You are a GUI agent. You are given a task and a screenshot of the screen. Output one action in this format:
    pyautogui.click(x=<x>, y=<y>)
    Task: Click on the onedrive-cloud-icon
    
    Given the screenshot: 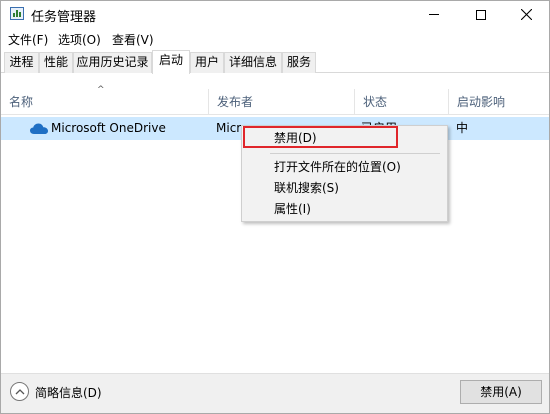 What is the action you would take?
    pyautogui.click(x=39, y=128)
    